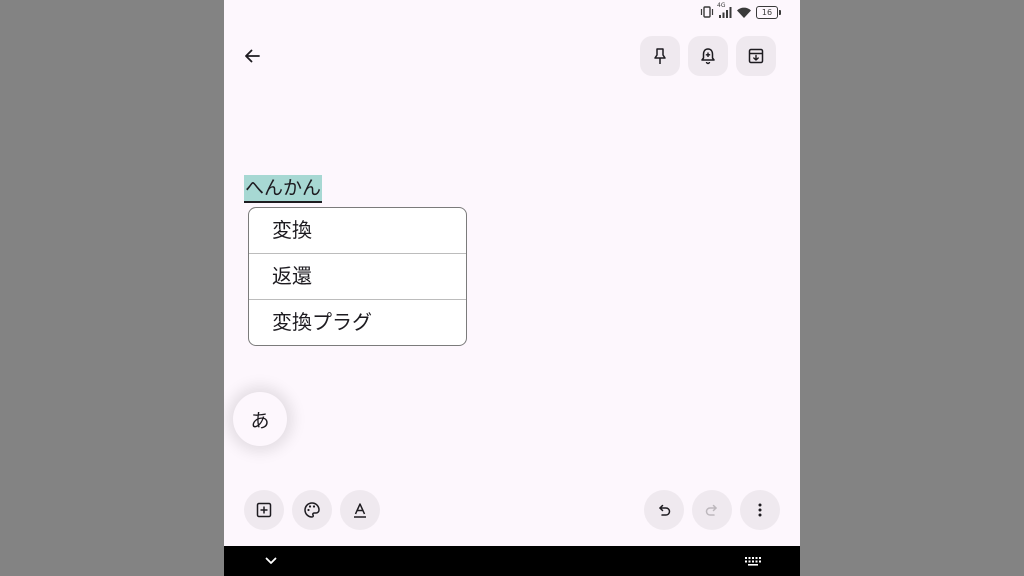 The height and width of the screenshot is (576, 1024). Describe the element at coordinates (357, 322) in the screenshot. I see `candidate-item: 変換プラグ` at that location.